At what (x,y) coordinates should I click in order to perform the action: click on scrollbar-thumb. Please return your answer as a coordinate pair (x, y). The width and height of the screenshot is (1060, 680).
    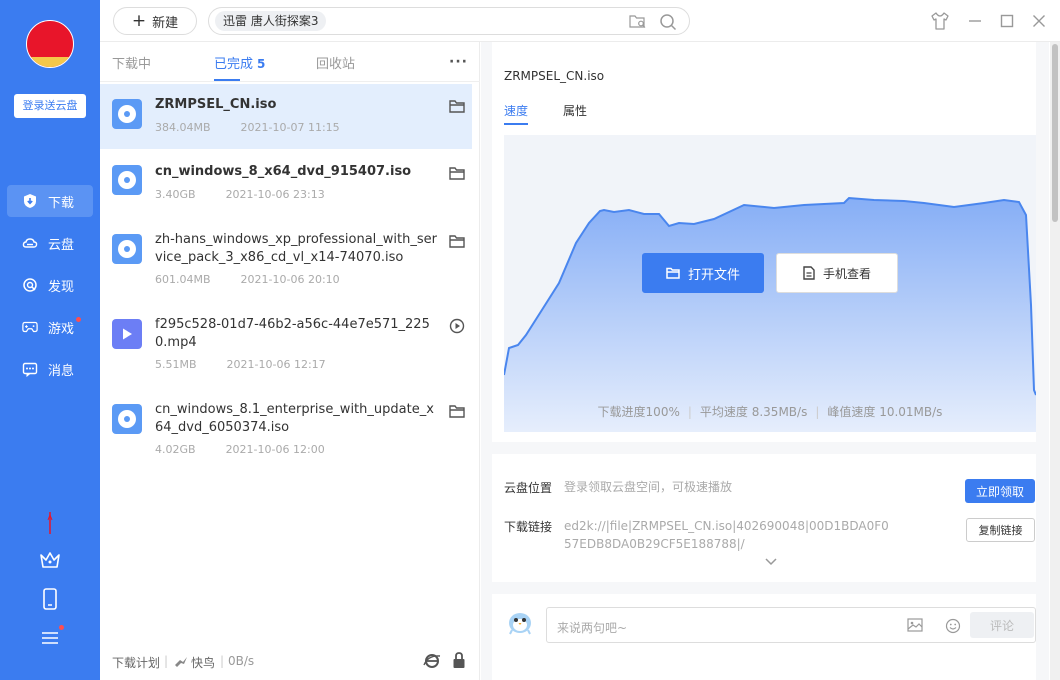
    Looking at the image, I should click on (1055, 133).